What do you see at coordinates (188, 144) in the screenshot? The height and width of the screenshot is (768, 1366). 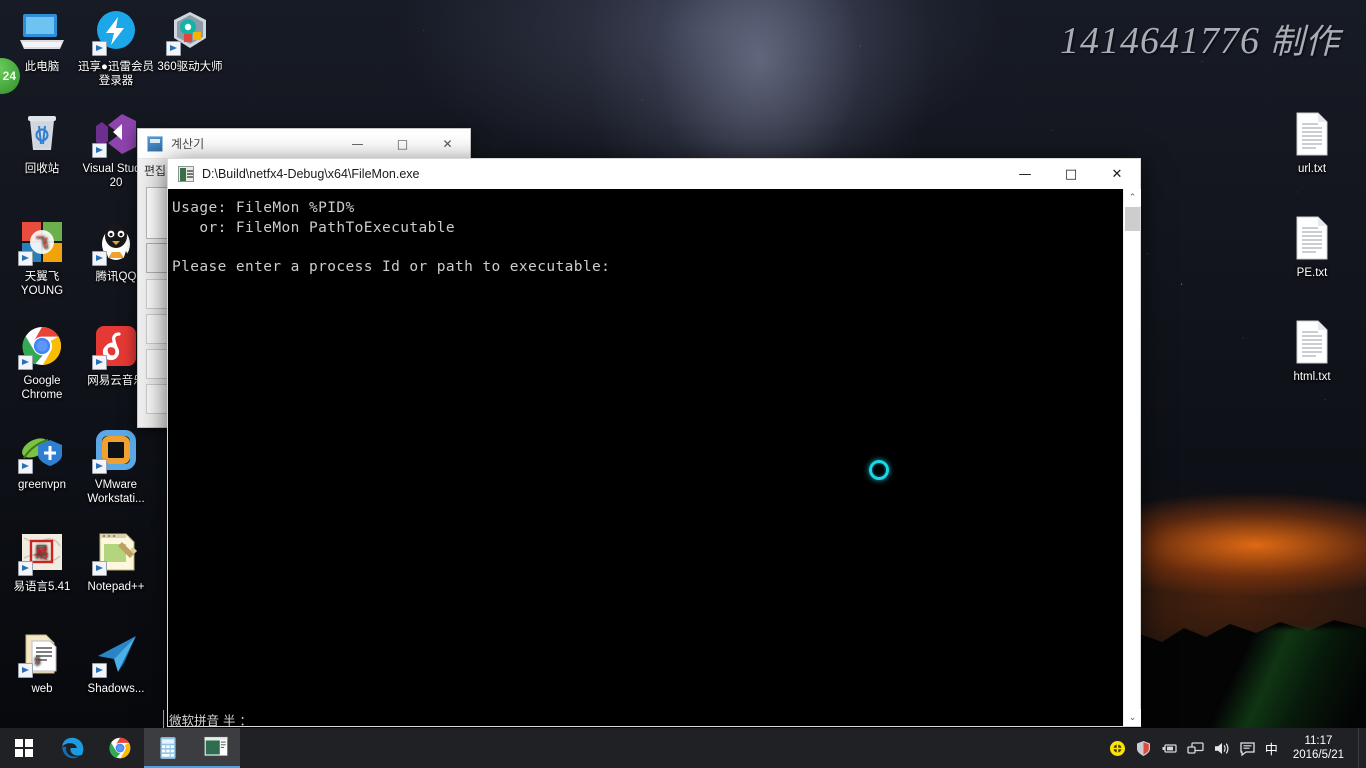 I see `calculator-title: 계산기` at bounding box center [188, 144].